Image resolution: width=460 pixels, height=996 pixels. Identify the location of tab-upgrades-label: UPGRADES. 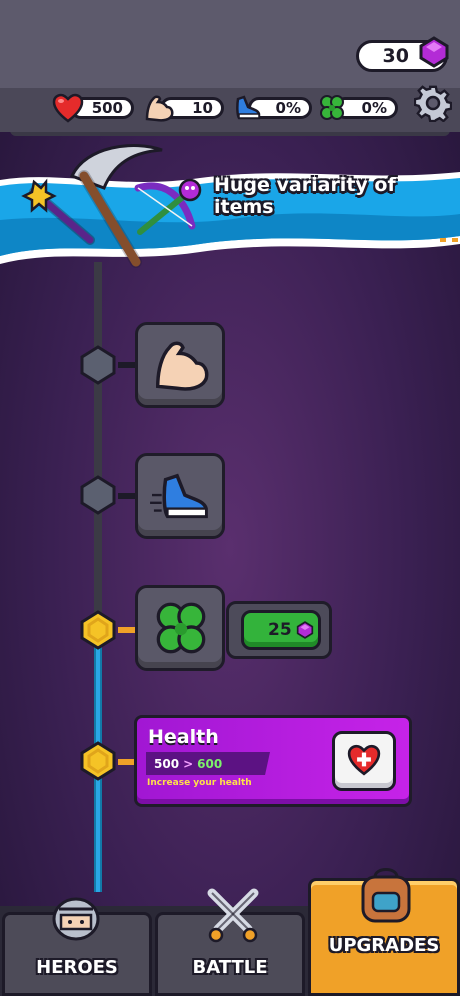
(384, 945).